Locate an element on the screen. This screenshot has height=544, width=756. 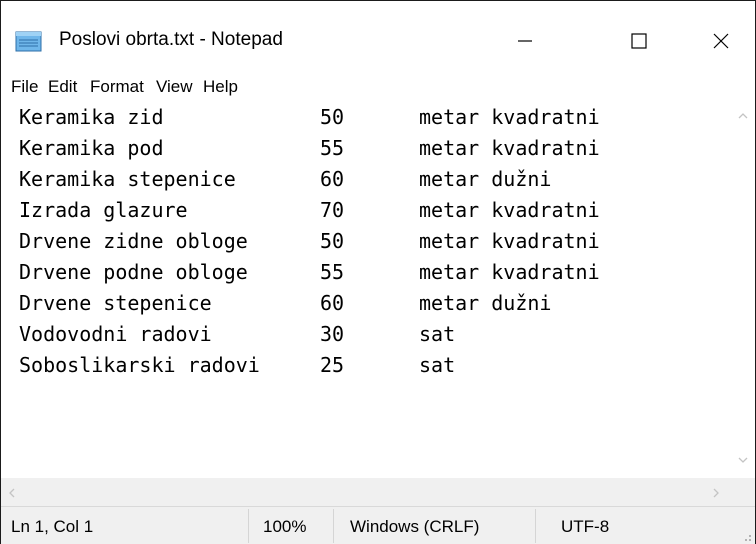
chevron-up-icon is located at coordinates (743, 116).